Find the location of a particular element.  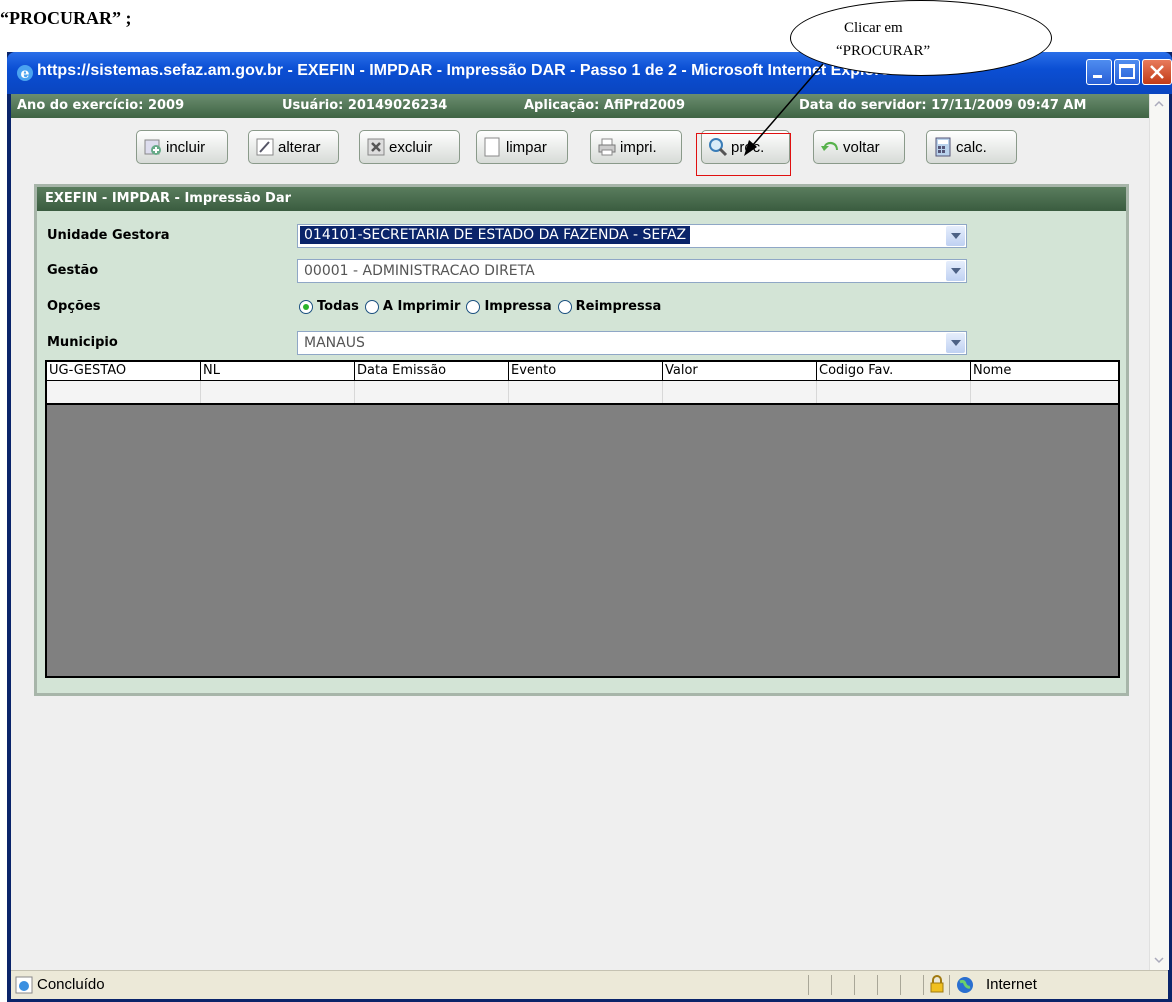

status-bar: Concluído Internet is located at coordinates (589, 984).